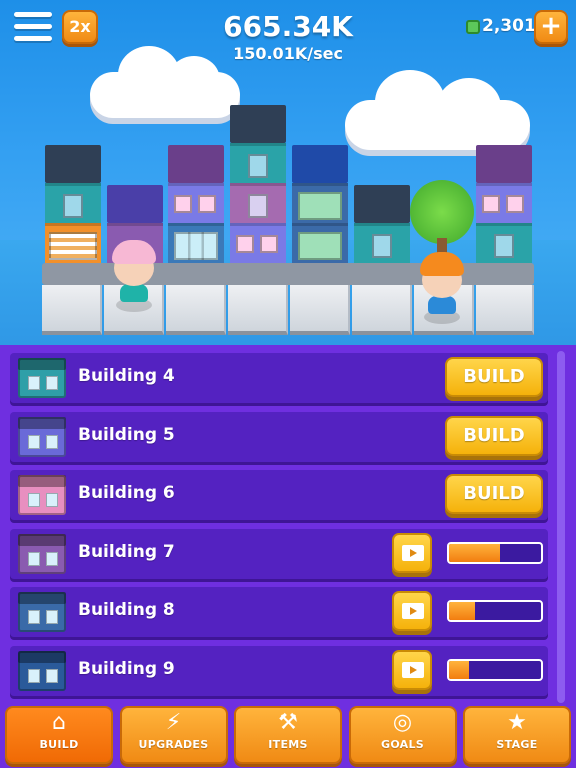 The height and width of the screenshot is (768, 576). What do you see at coordinates (442, 212) in the screenshot?
I see `tree` at bounding box center [442, 212].